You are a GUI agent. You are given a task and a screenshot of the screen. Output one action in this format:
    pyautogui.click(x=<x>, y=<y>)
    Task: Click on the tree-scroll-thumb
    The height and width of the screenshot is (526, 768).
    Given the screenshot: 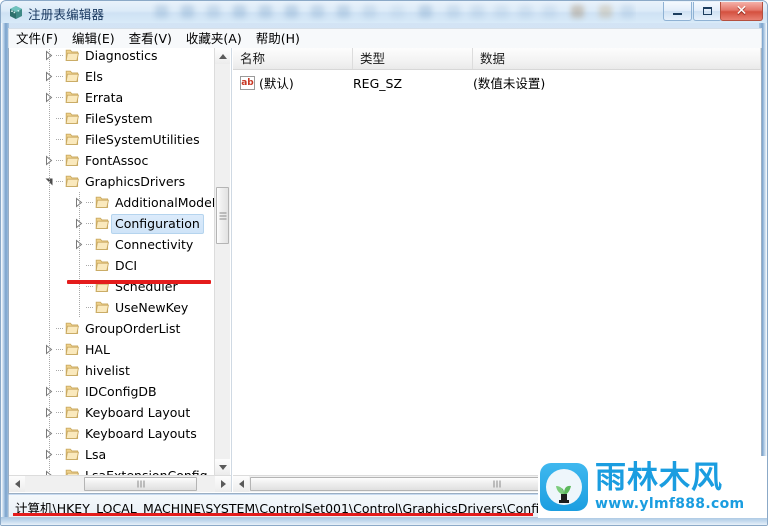 What is the action you would take?
    pyautogui.click(x=222, y=215)
    